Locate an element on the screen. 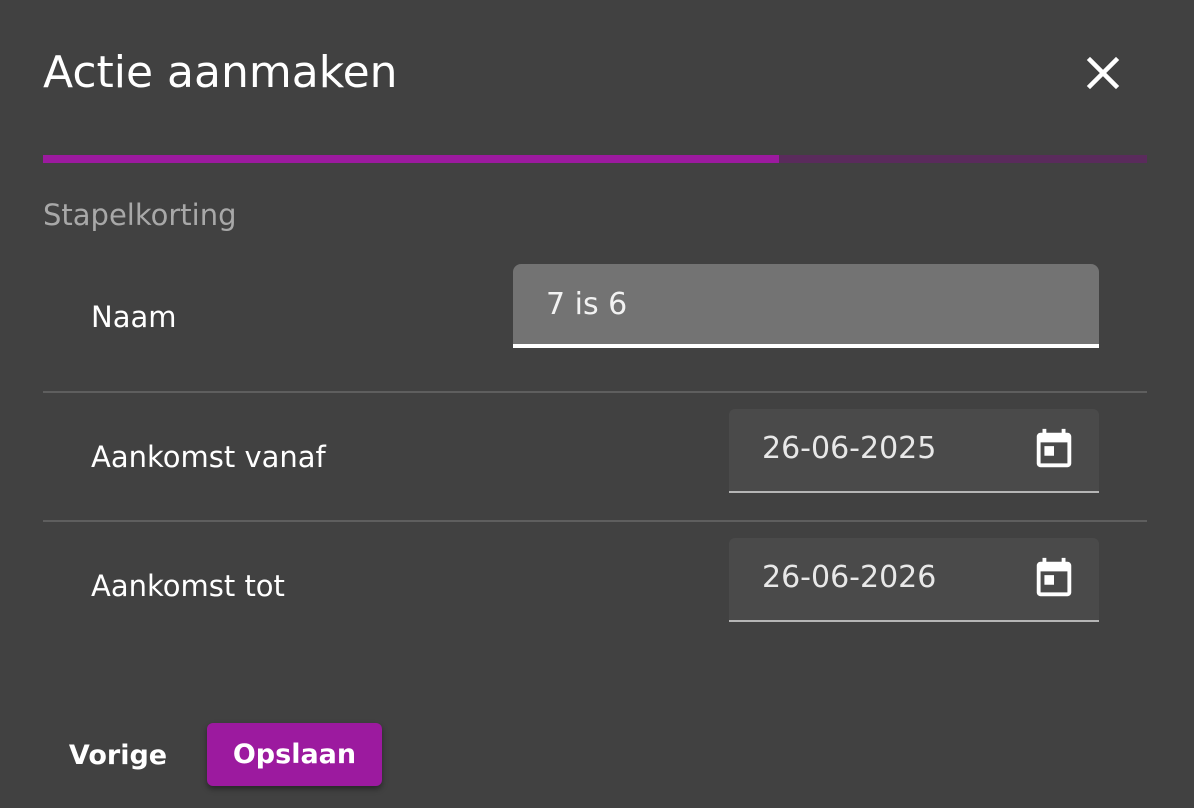 Image resolution: width=1194 pixels, height=808 pixels. naam-field is located at coordinates (806, 306).